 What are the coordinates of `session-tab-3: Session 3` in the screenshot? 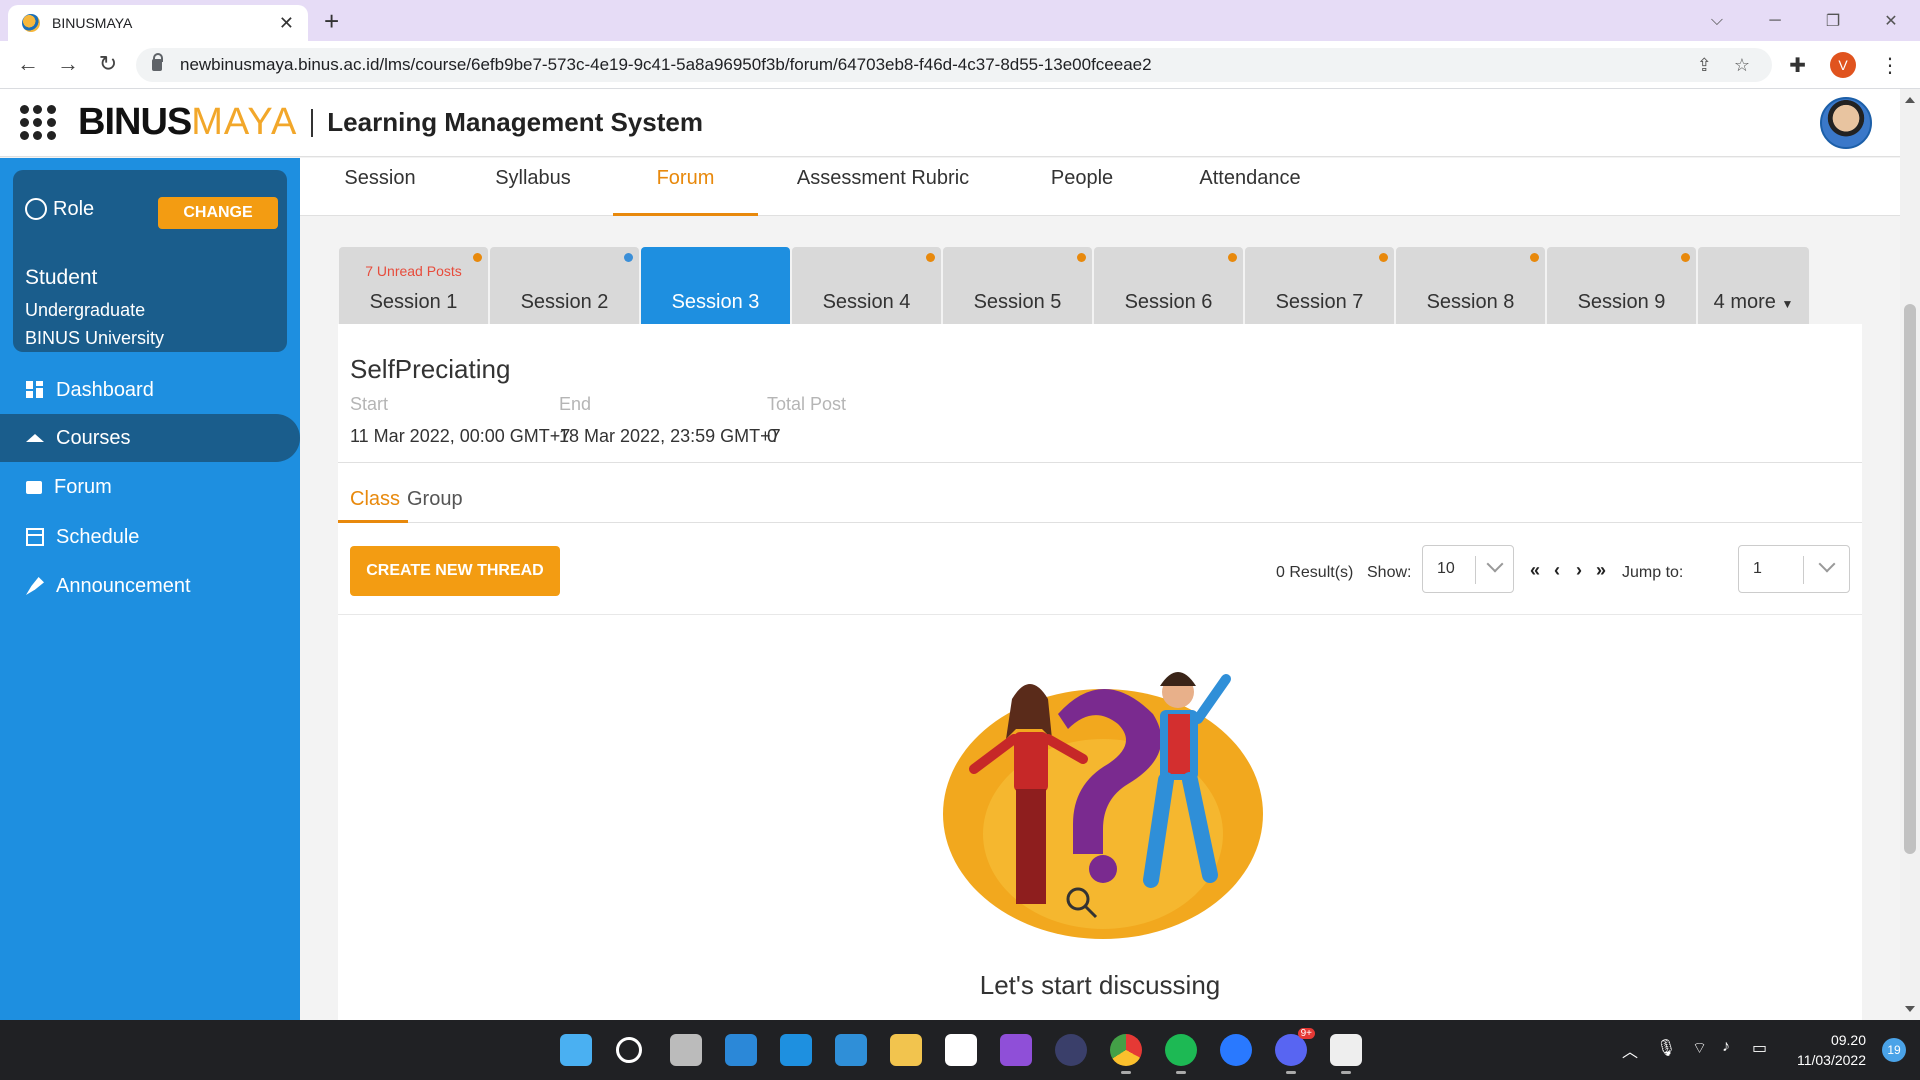 It's located at (715, 285).